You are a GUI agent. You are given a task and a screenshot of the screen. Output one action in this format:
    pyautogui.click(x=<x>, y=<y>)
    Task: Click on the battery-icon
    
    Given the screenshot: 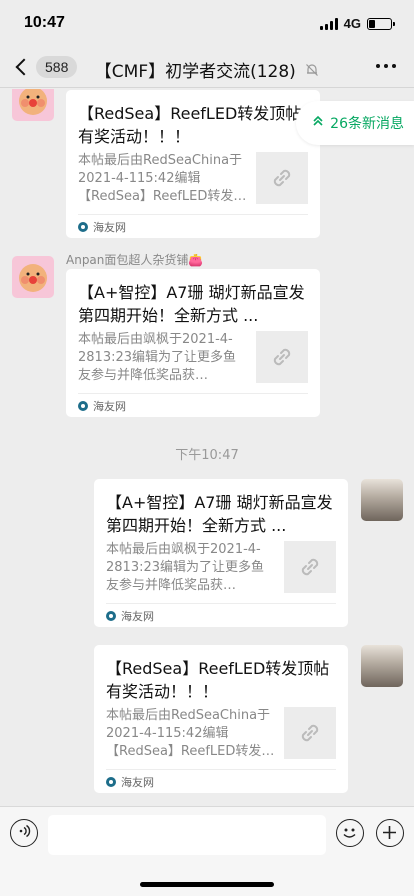 What is the action you would take?
    pyautogui.click(x=381, y=23)
    